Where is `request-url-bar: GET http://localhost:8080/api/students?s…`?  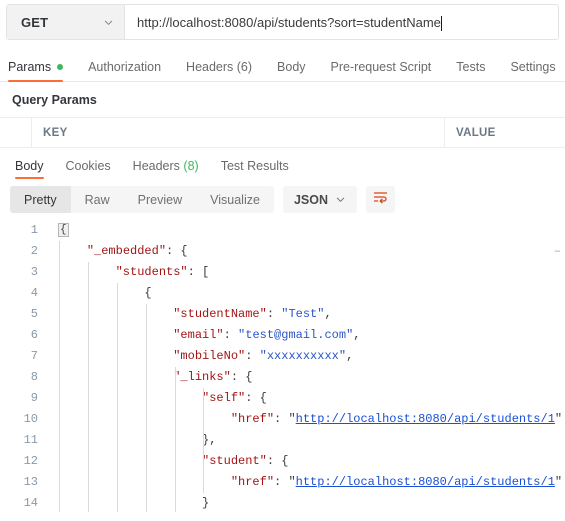 request-url-bar: GET http://localhost:8080/api/students?s… is located at coordinates (282, 22).